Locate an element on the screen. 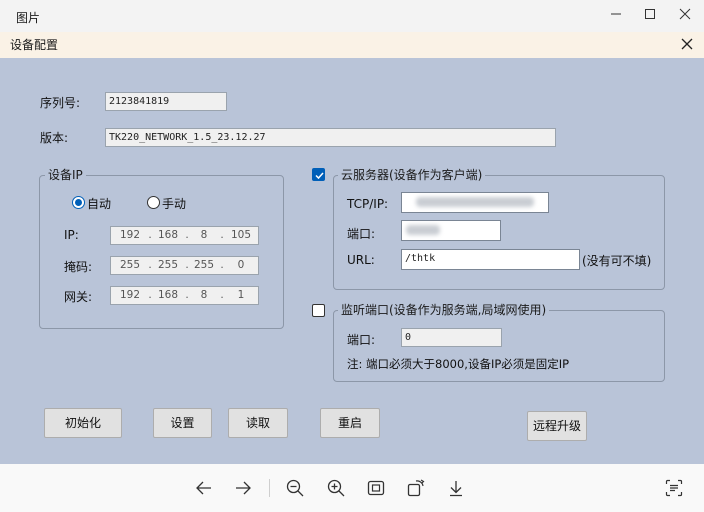 The image size is (704, 512). set-button: 设置 is located at coordinates (182, 423).